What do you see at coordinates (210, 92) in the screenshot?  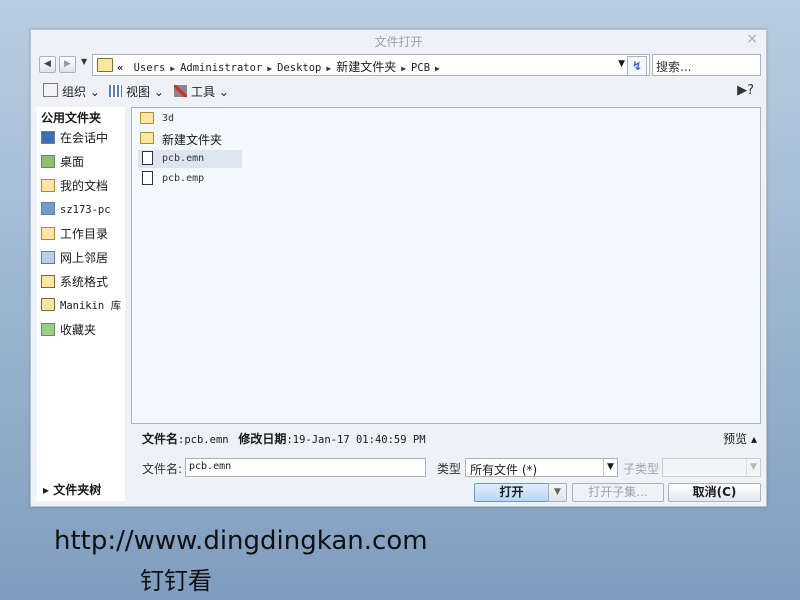 I see `tools-label: 工具 ⌄` at bounding box center [210, 92].